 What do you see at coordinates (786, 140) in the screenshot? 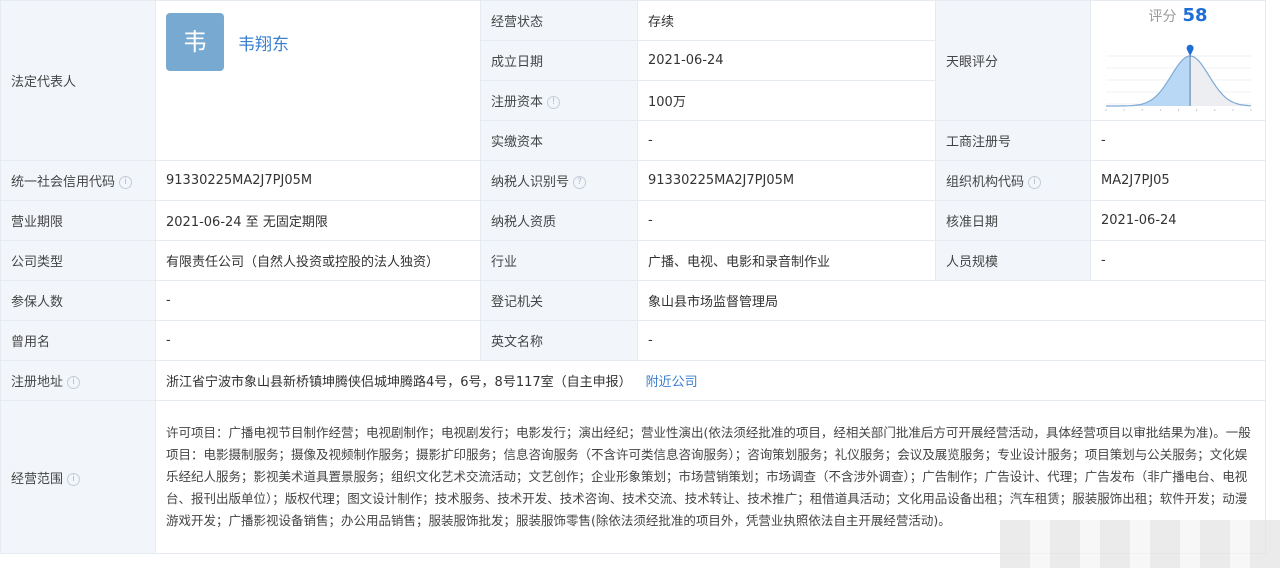
I see `paid-capital-value: -` at bounding box center [786, 140].